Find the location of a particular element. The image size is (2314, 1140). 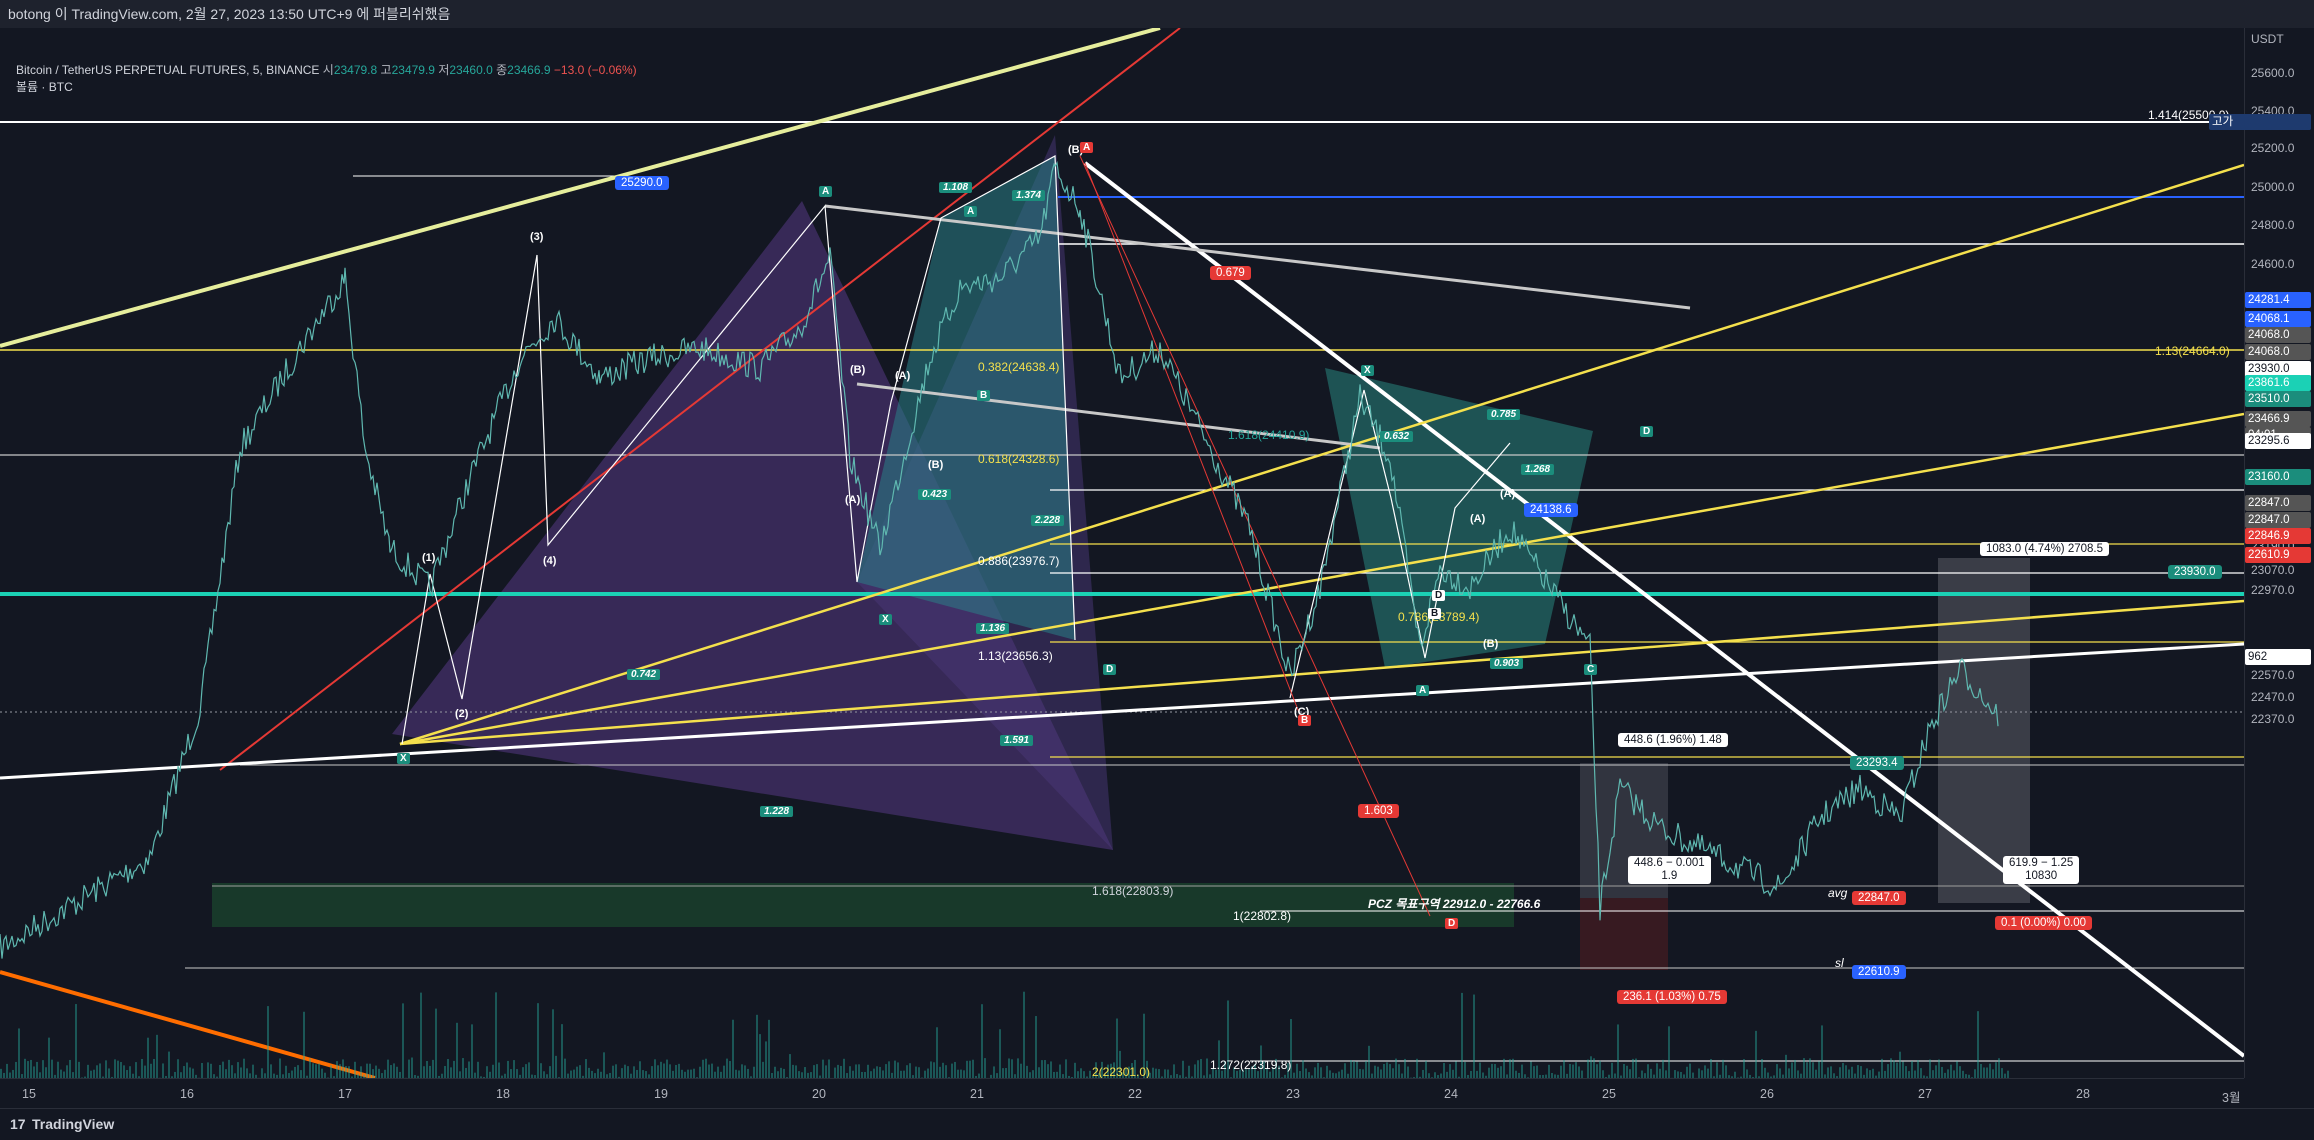

point-x-2: X is located at coordinates (885, 619).